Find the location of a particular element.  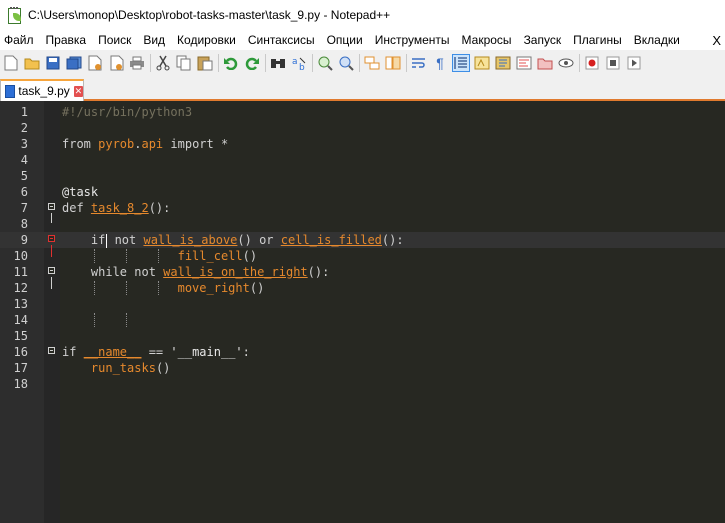

new-file-icon is located at coordinates (11, 63).